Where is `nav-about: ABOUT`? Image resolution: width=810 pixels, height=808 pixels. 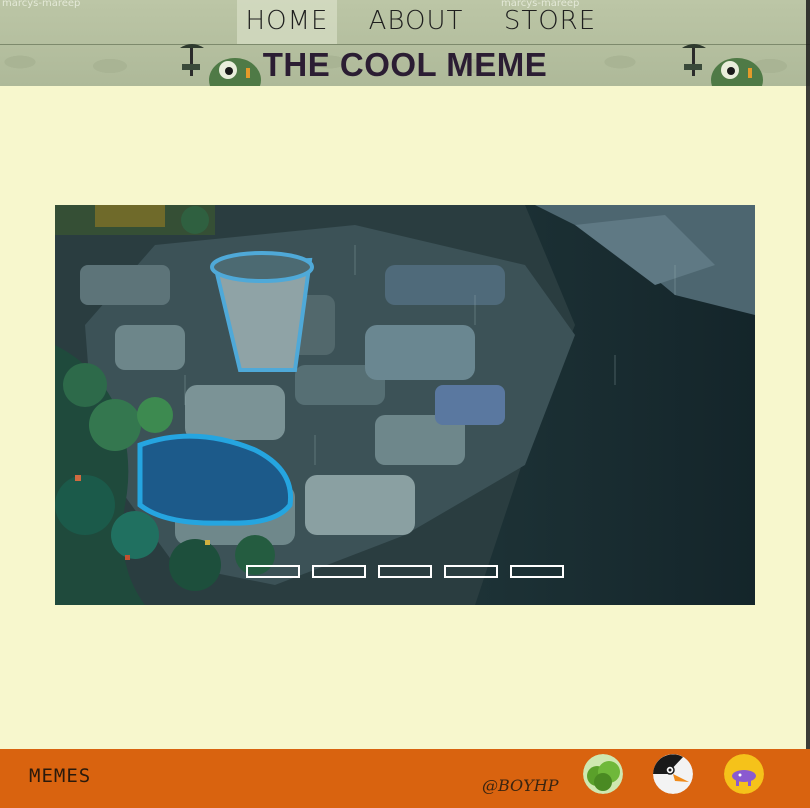 nav-about: ABOUT is located at coordinates (416, 22).